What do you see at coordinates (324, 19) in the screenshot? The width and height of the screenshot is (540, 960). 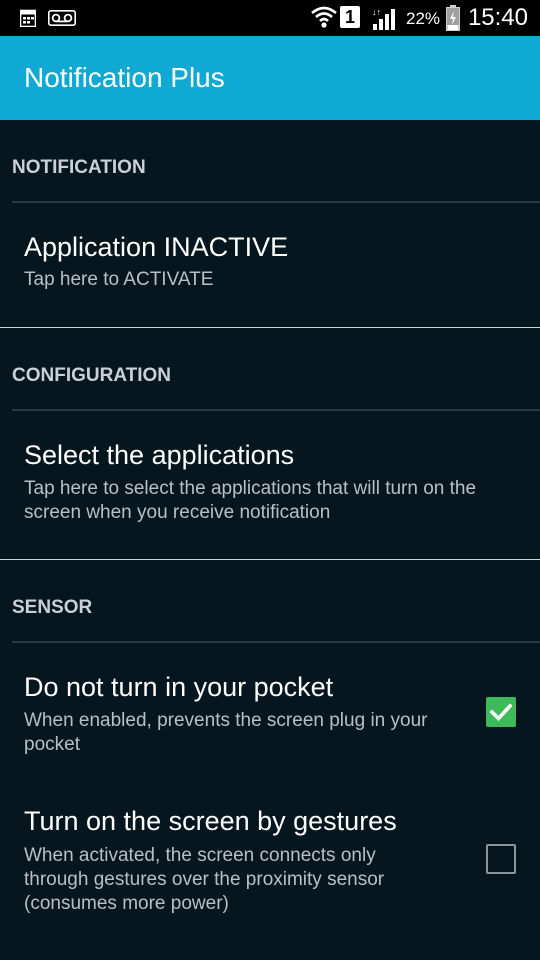 I see `wifi-icon` at bounding box center [324, 19].